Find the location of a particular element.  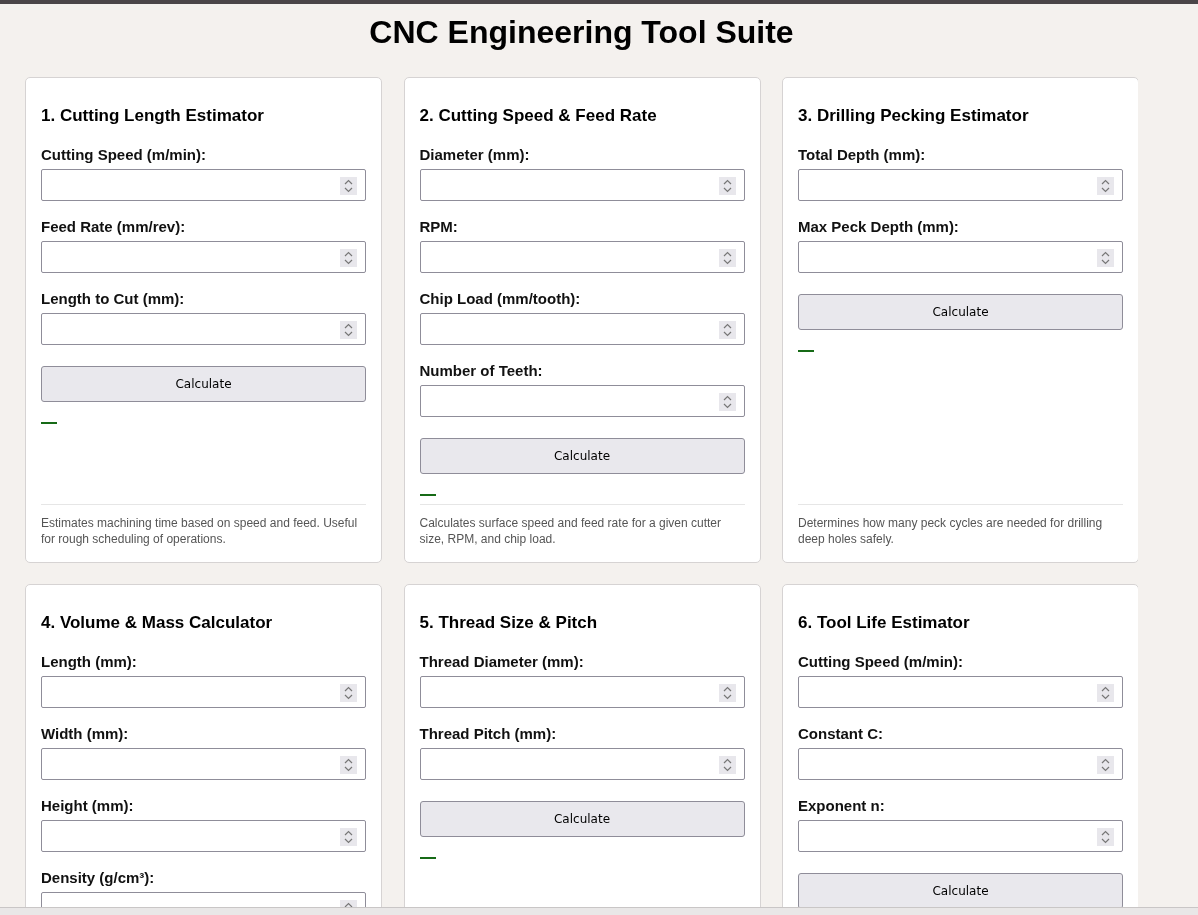

field-label: Length (mm): is located at coordinates (89, 662).